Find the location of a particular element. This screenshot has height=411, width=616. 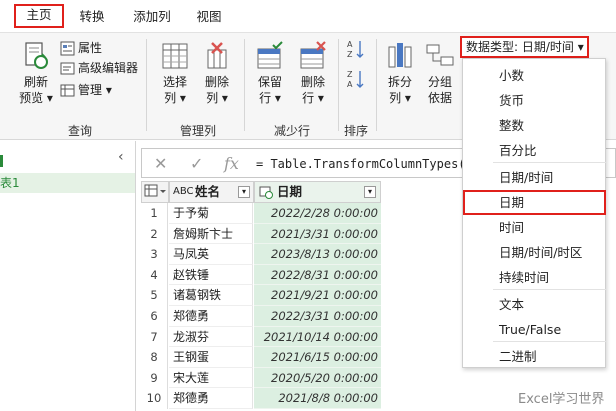

group-label-sort: 排序 is located at coordinates (355, 131).